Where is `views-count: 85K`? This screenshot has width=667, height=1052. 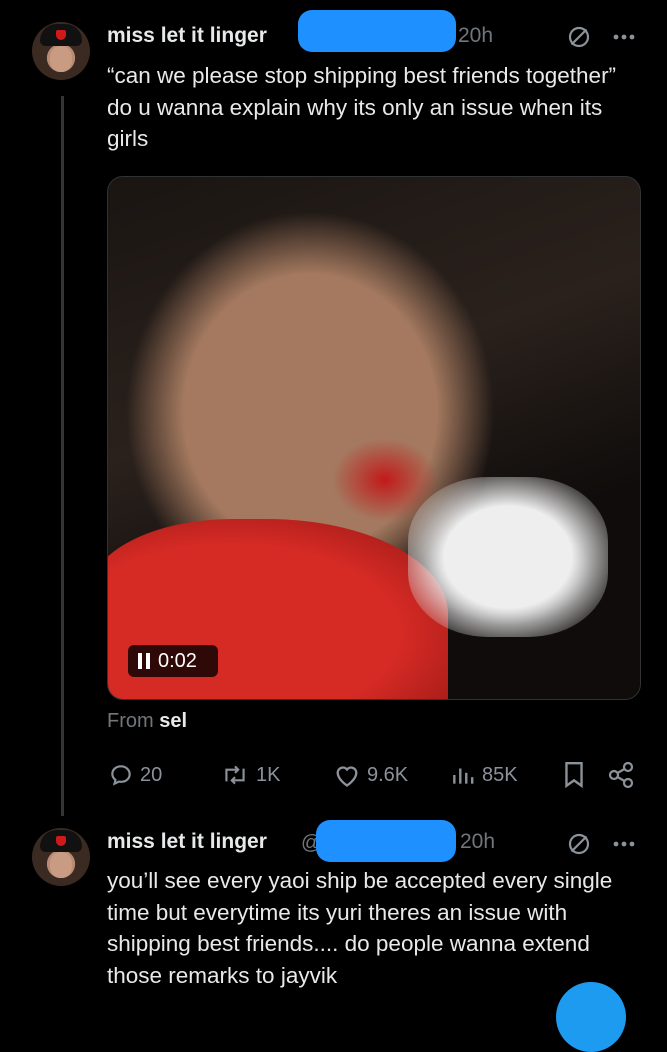
views-count: 85K is located at coordinates (500, 774).